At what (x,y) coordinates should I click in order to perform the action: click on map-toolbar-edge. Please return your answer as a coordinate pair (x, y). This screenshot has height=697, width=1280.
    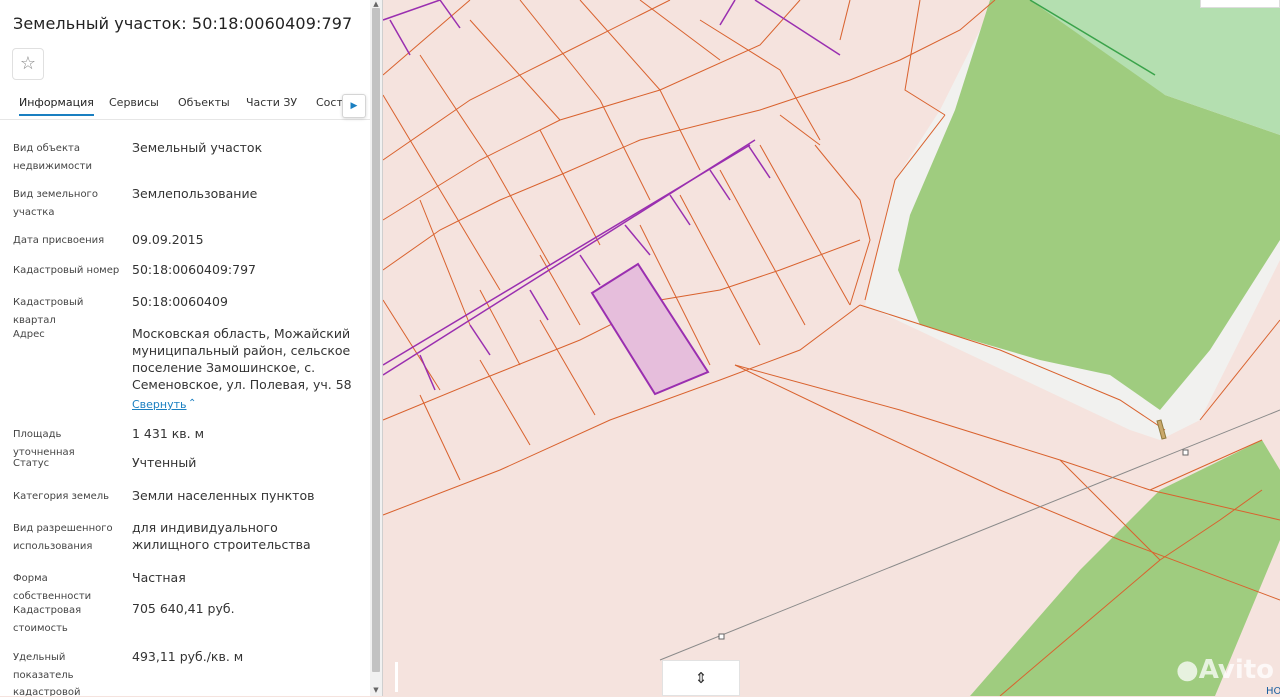
    Looking at the image, I should click on (1240, 4).